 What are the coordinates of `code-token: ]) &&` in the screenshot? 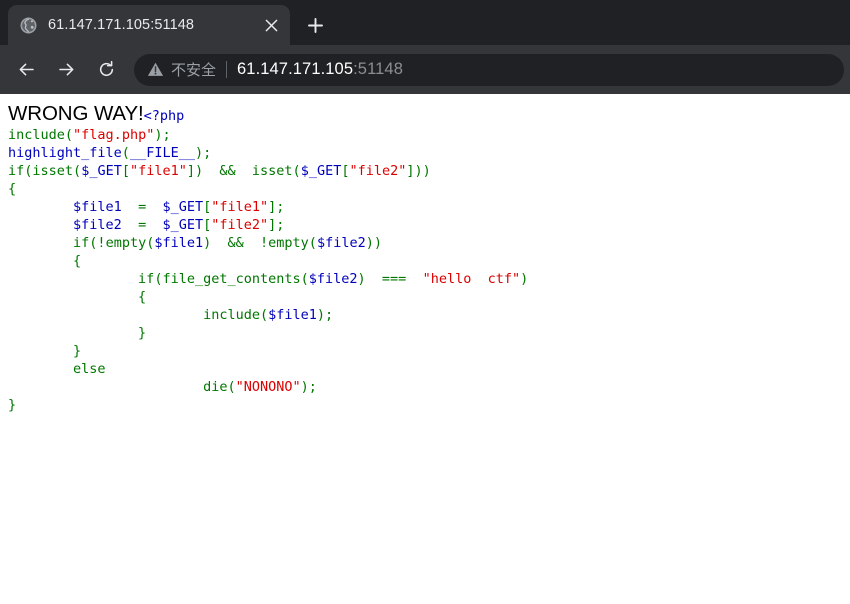 It's located at (219, 171).